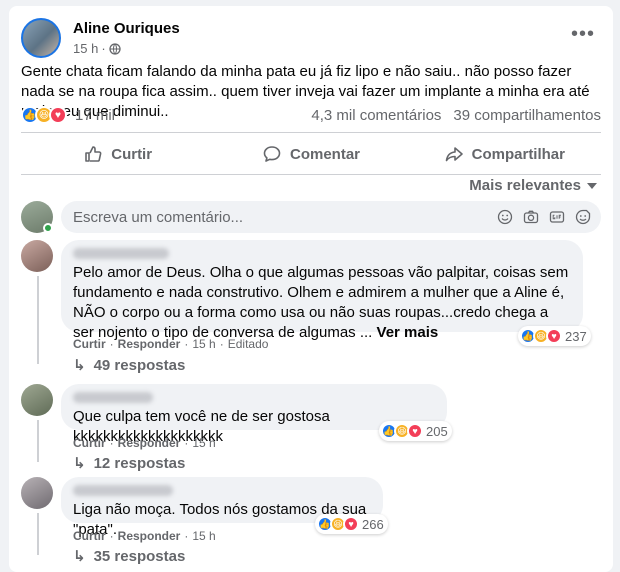 The image size is (620, 572). I want to click on view-replies-button: ↳ 35 respostas, so click(129, 556).